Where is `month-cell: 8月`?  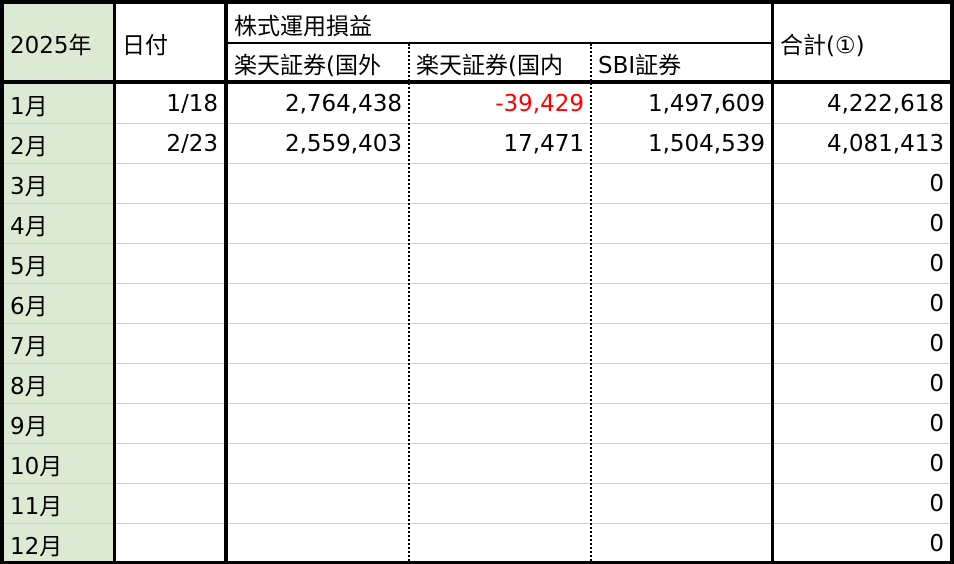 month-cell: 8月 is located at coordinates (58, 384).